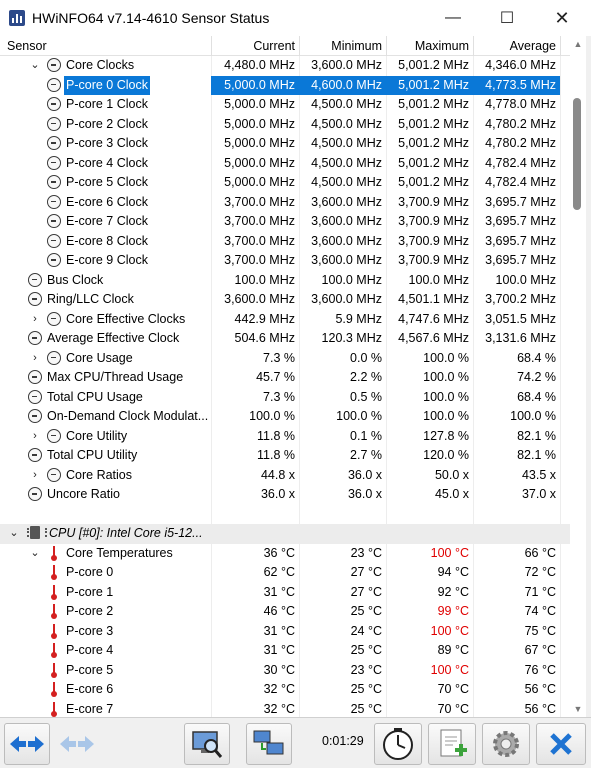 The image size is (591, 768). Describe the element at coordinates (107, 240) in the screenshot. I see `sensor-label: E-core 8 Clock` at that location.